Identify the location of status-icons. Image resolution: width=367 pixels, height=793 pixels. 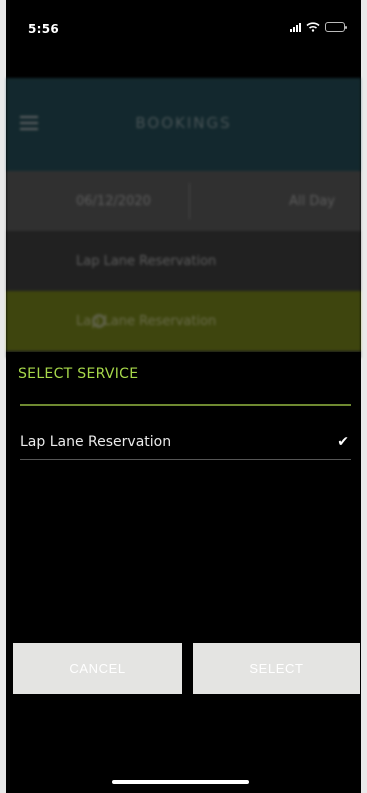
(318, 27).